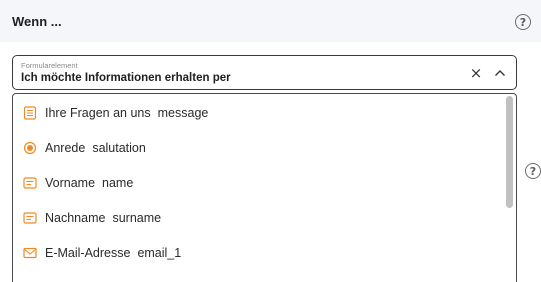 The height and width of the screenshot is (282, 541). I want to click on option-key: surname, so click(137, 218).